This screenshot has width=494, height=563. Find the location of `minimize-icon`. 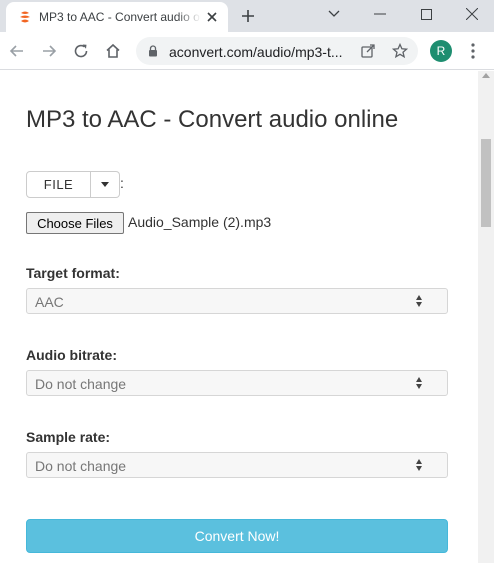

minimize-icon is located at coordinates (380, 14).